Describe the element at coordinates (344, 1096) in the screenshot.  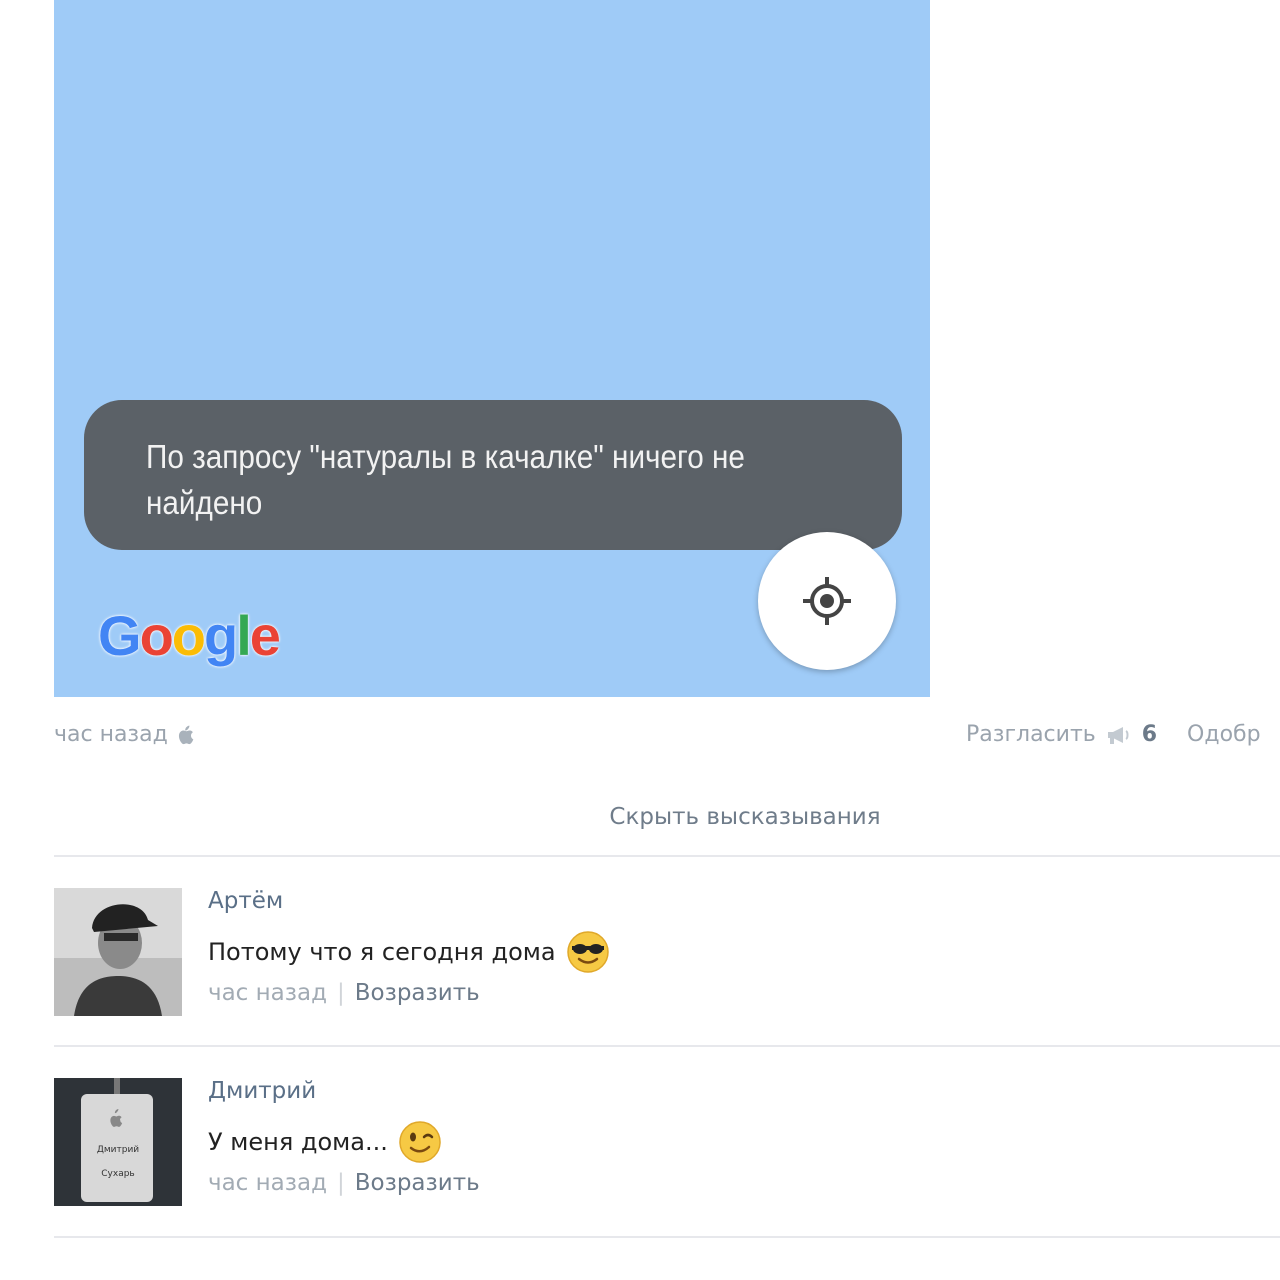
I see `comment-author: Дмитрий` at that location.